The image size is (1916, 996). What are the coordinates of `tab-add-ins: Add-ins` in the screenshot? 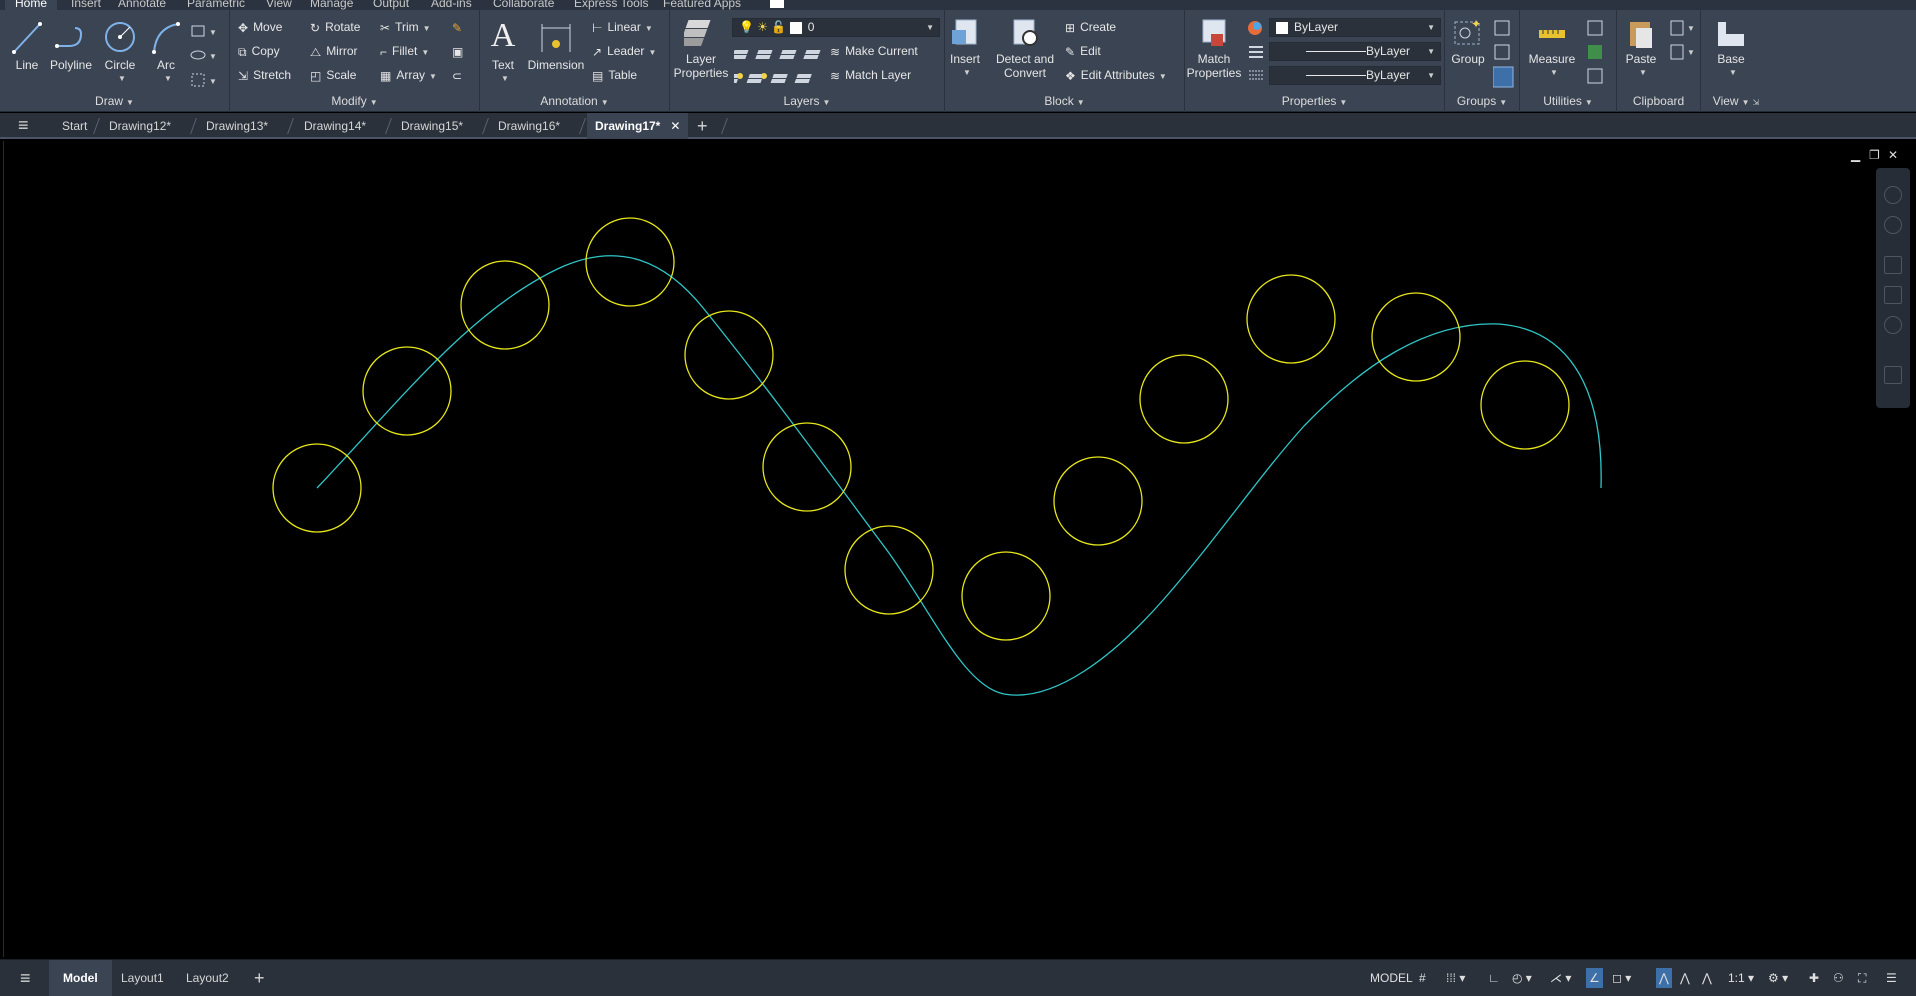 It's located at (451, 5).